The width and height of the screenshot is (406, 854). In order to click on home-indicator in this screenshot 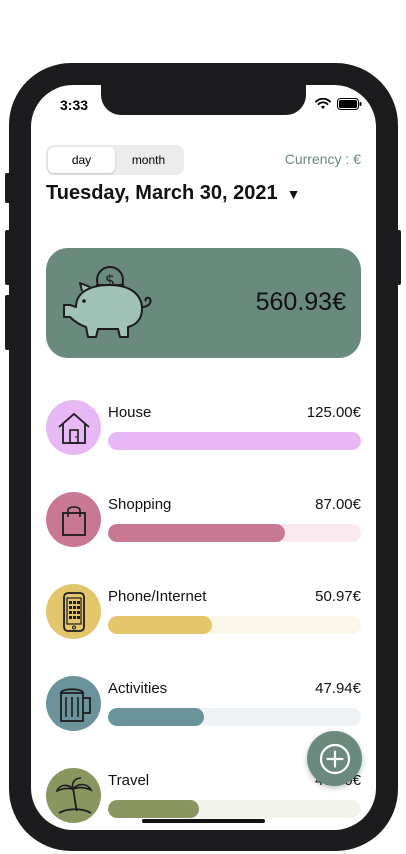, I will do `click(203, 821)`.